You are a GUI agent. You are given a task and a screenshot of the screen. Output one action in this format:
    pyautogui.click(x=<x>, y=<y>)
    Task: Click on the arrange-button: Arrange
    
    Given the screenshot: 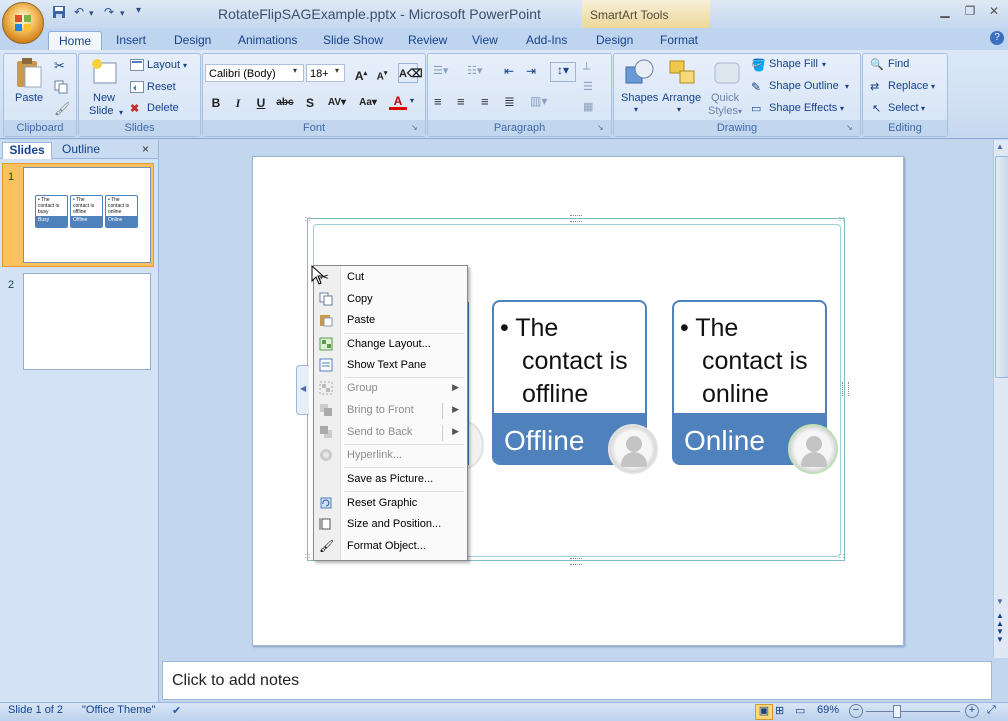 What is the action you would take?
    pyautogui.click(x=681, y=98)
    